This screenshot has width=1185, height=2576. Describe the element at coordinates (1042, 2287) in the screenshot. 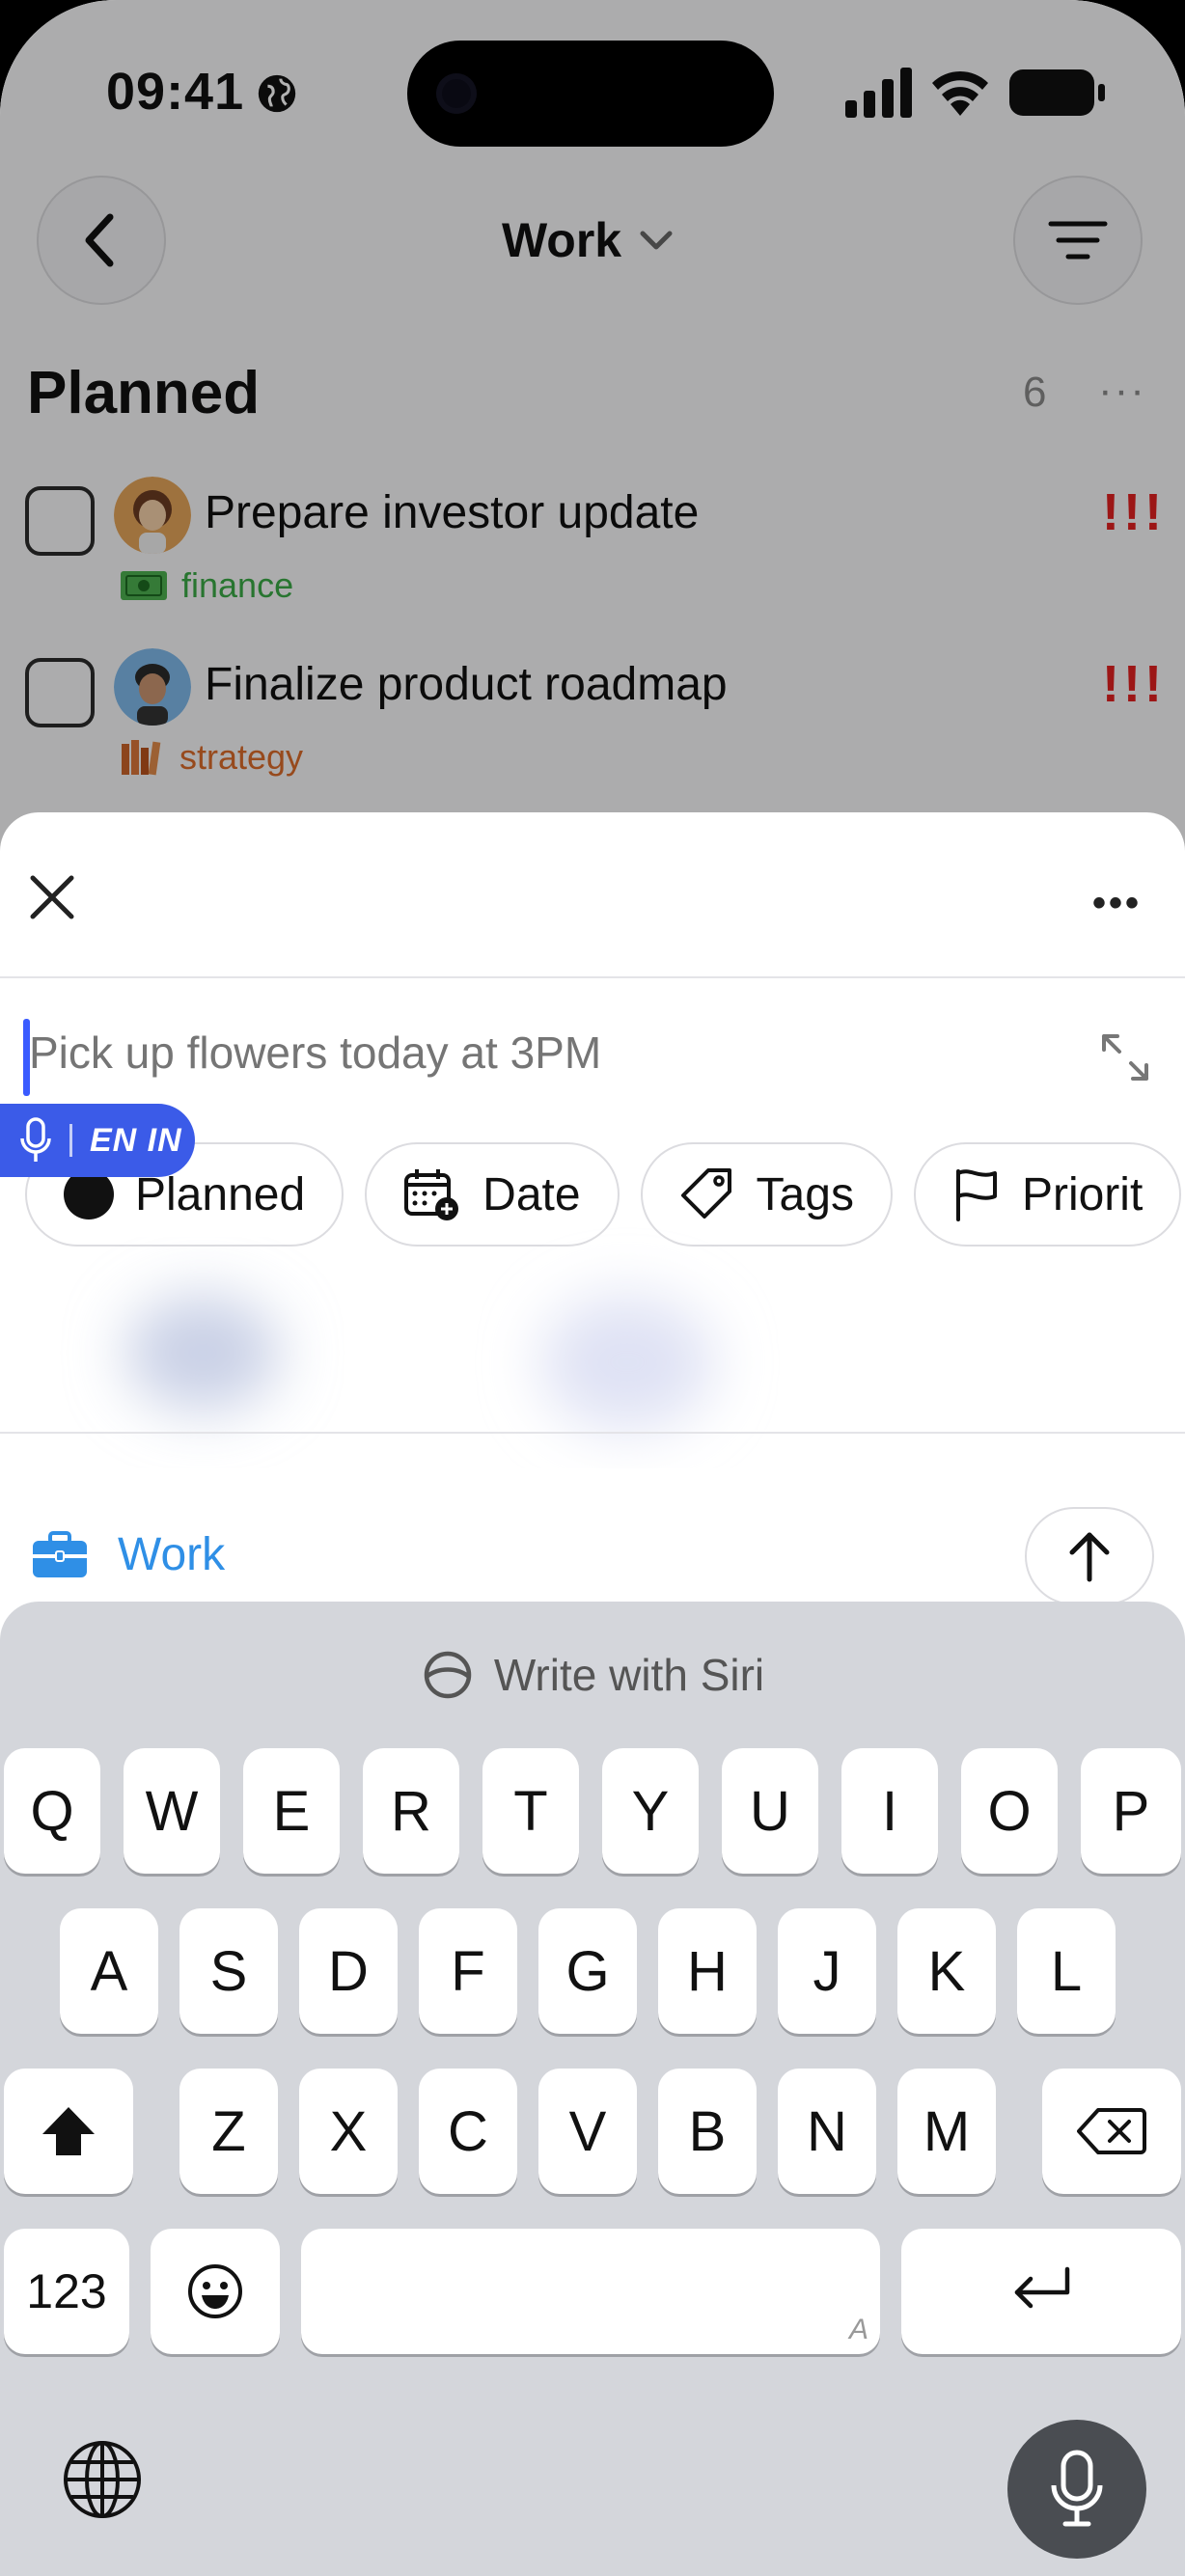

I see `return-icon` at that location.